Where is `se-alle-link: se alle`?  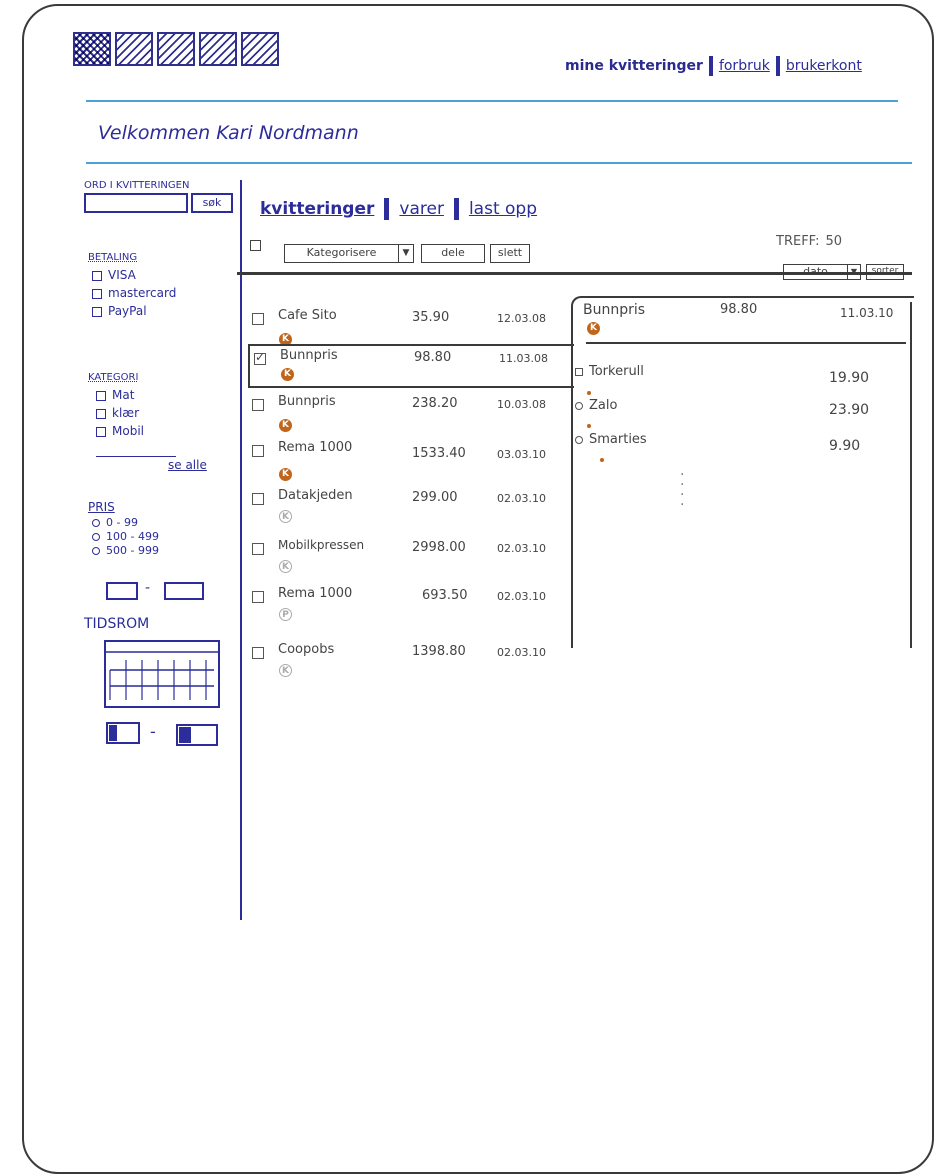
se-alle-link: se alle is located at coordinates (187, 465).